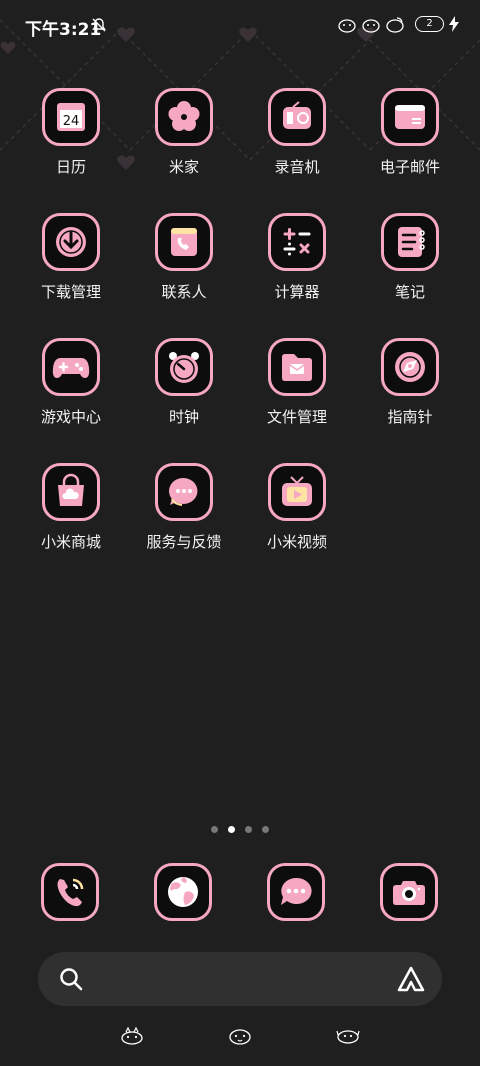  What do you see at coordinates (70, 542) in the screenshot?
I see `app-label: 小米商城` at bounding box center [70, 542].